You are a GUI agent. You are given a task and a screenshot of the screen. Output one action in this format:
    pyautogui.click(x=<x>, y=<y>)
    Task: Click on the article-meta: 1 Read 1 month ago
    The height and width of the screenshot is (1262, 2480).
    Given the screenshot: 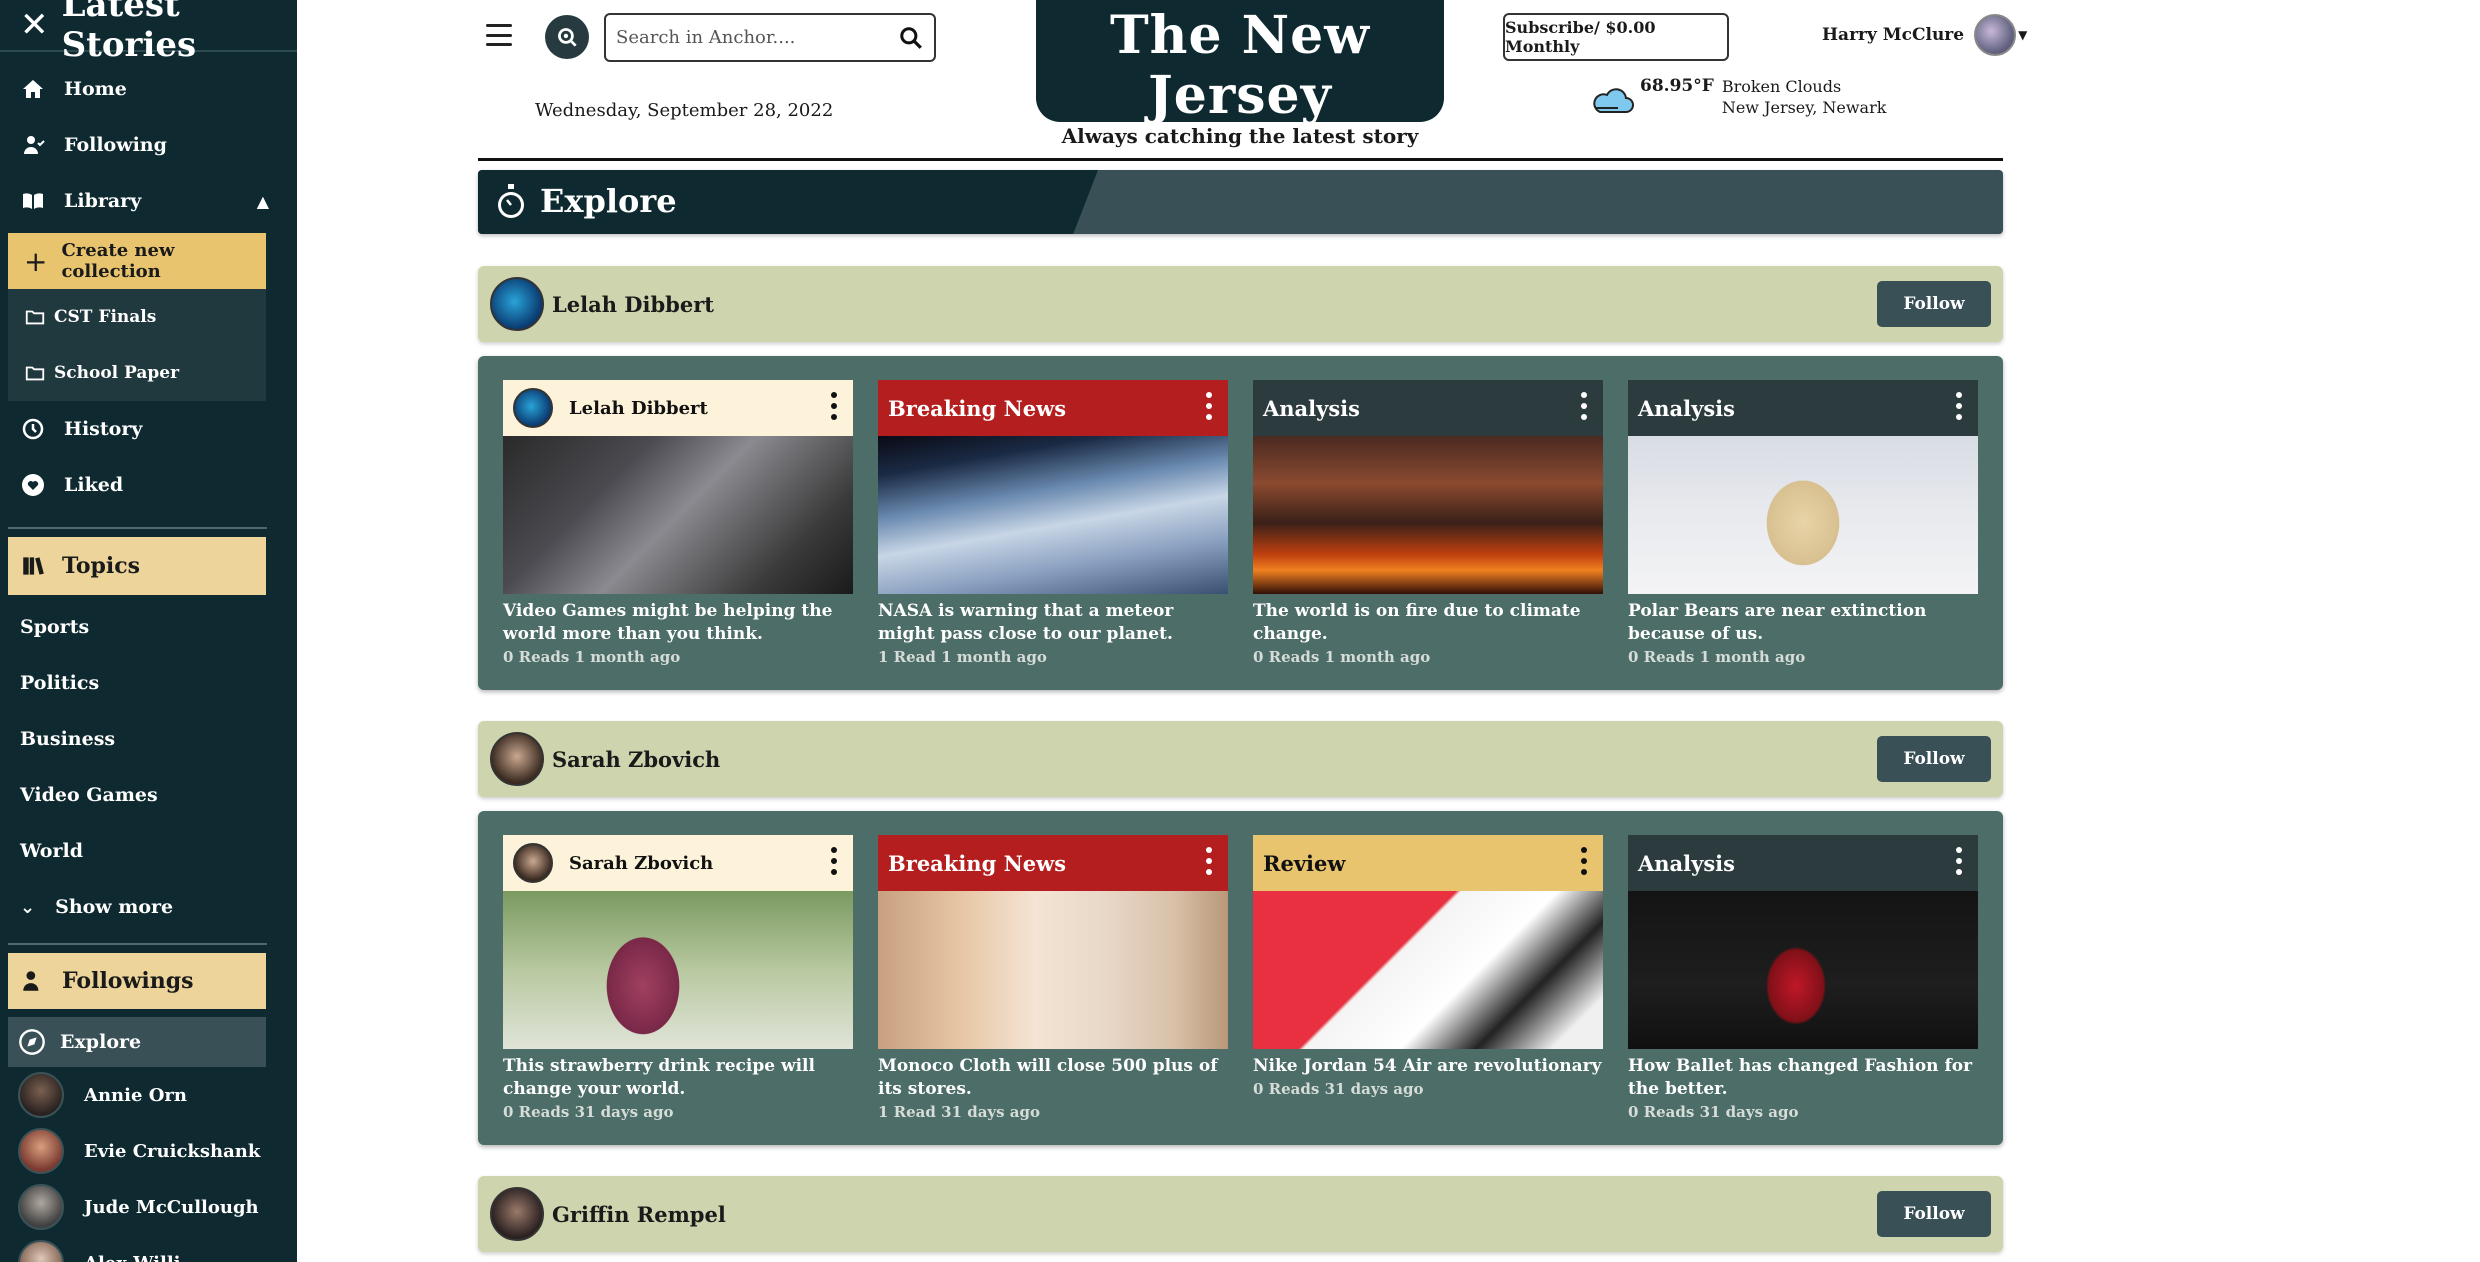 What is the action you would take?
    pyautogui.click(x=1053, y=657)
    